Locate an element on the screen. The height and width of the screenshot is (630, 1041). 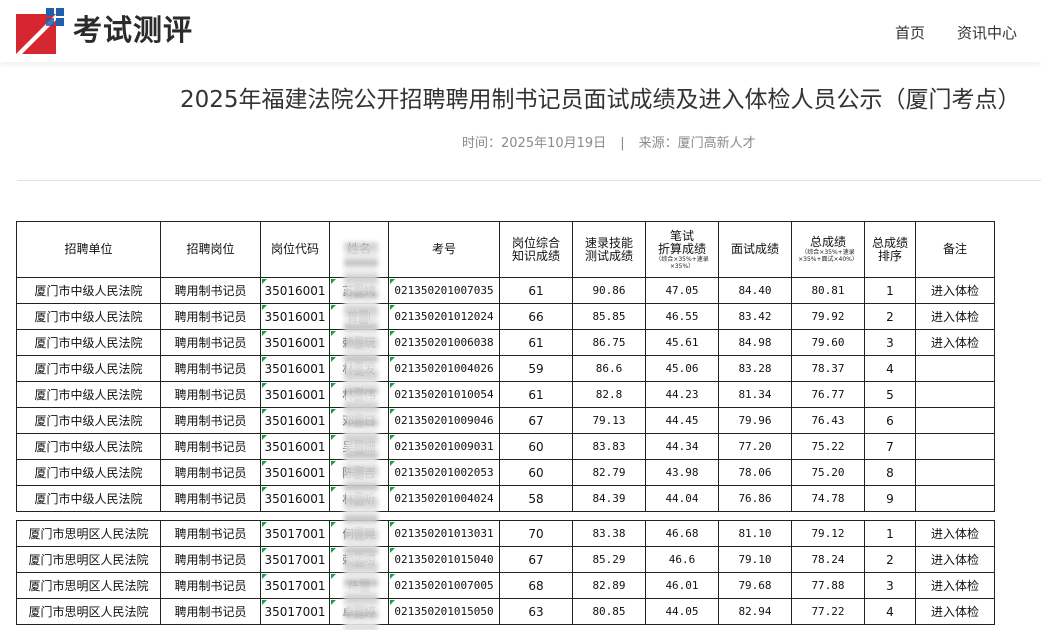
cell-written: 46.68 is located at coordinates (682, 533).